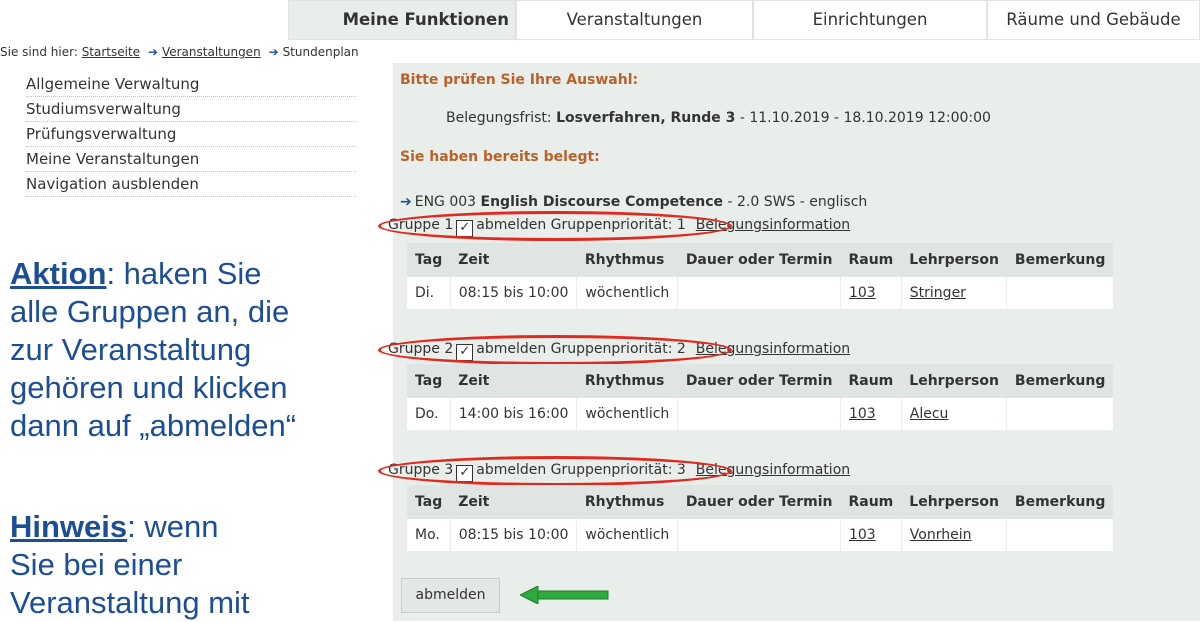  What do you see at coordinates (211, 52) in the screenshot?
I see `breadcrumb-veranstaltungen: Veranstaltungen` at bounding box center [211, 52].